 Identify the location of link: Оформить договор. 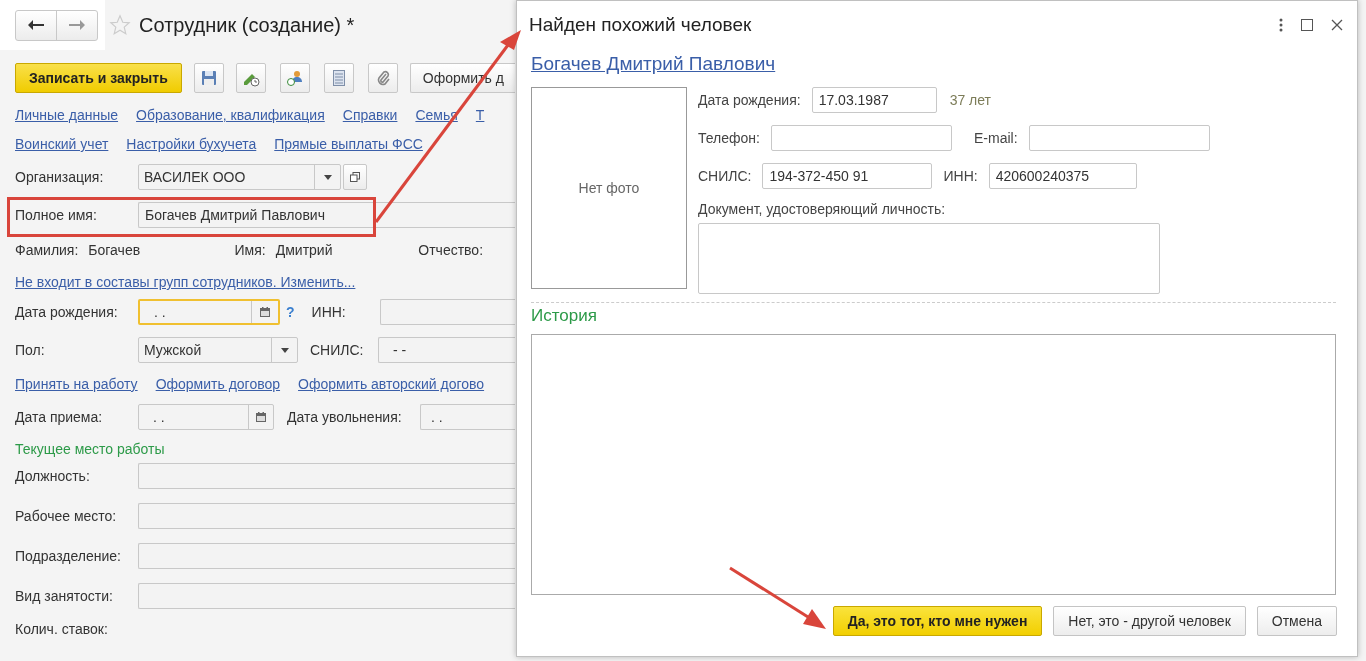
(218, 384).